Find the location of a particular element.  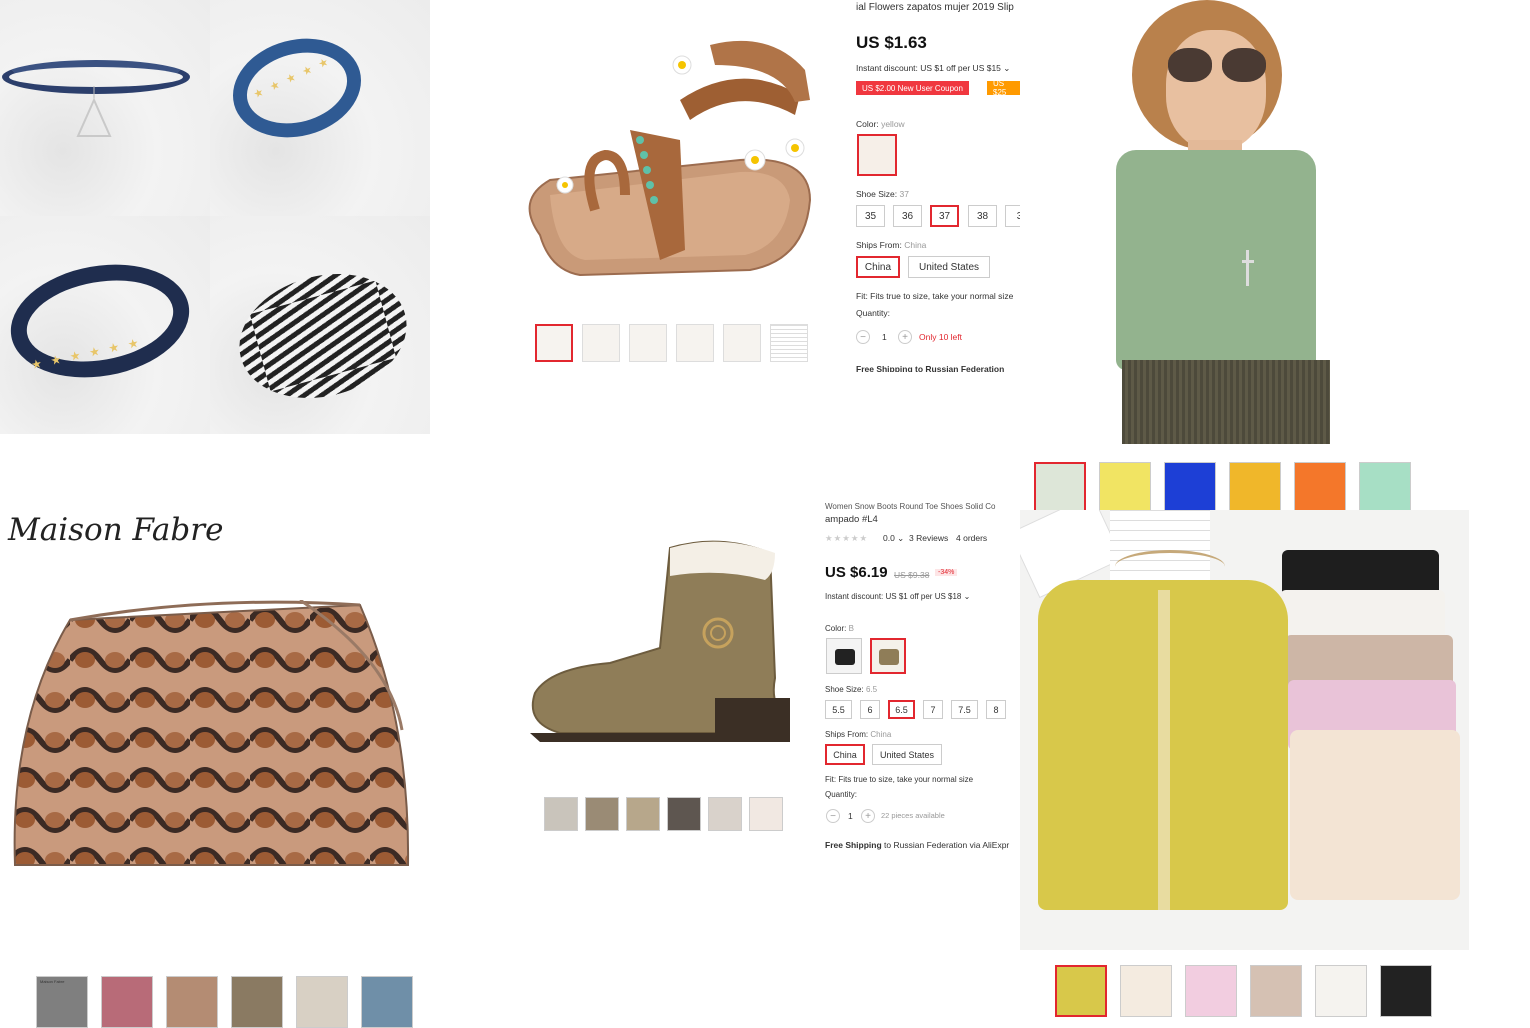

snake-bag-image is located at coordinates (210, 736).